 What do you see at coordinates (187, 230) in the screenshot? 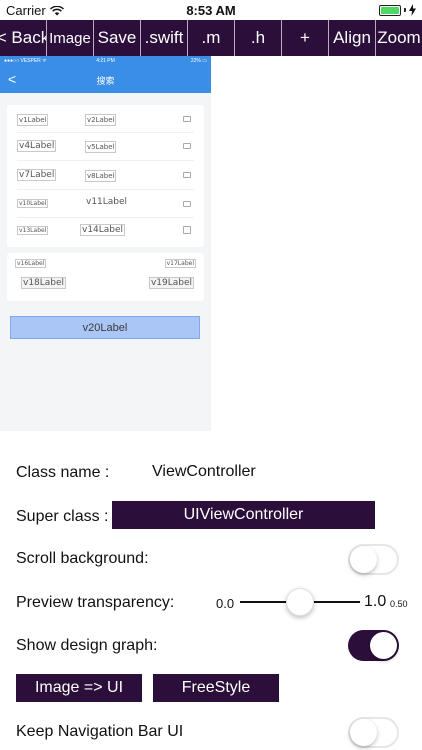
I see `v15-icon` at bounding box center [187, 230].